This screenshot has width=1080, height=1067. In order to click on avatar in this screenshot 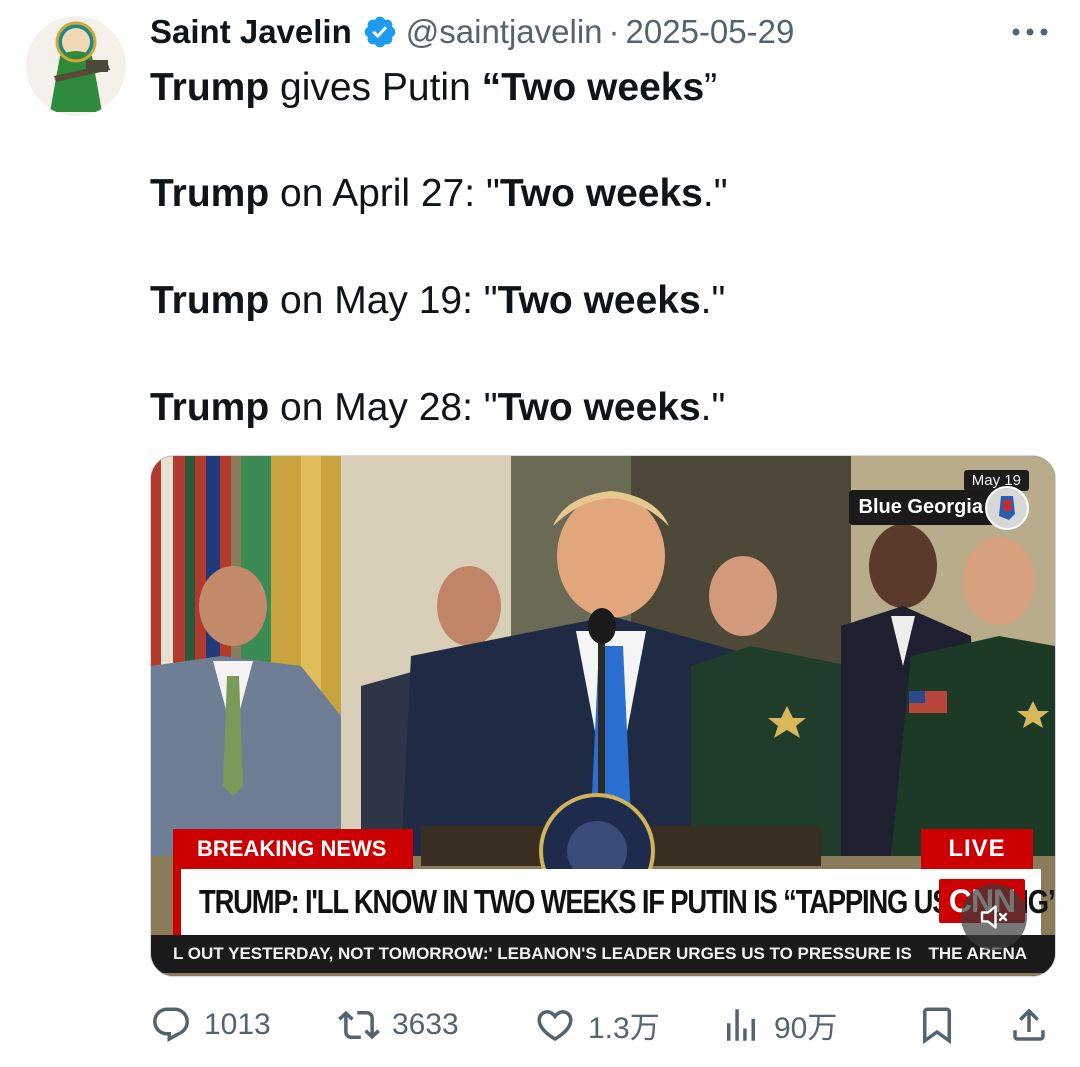, I will do `click(76, 66)`.